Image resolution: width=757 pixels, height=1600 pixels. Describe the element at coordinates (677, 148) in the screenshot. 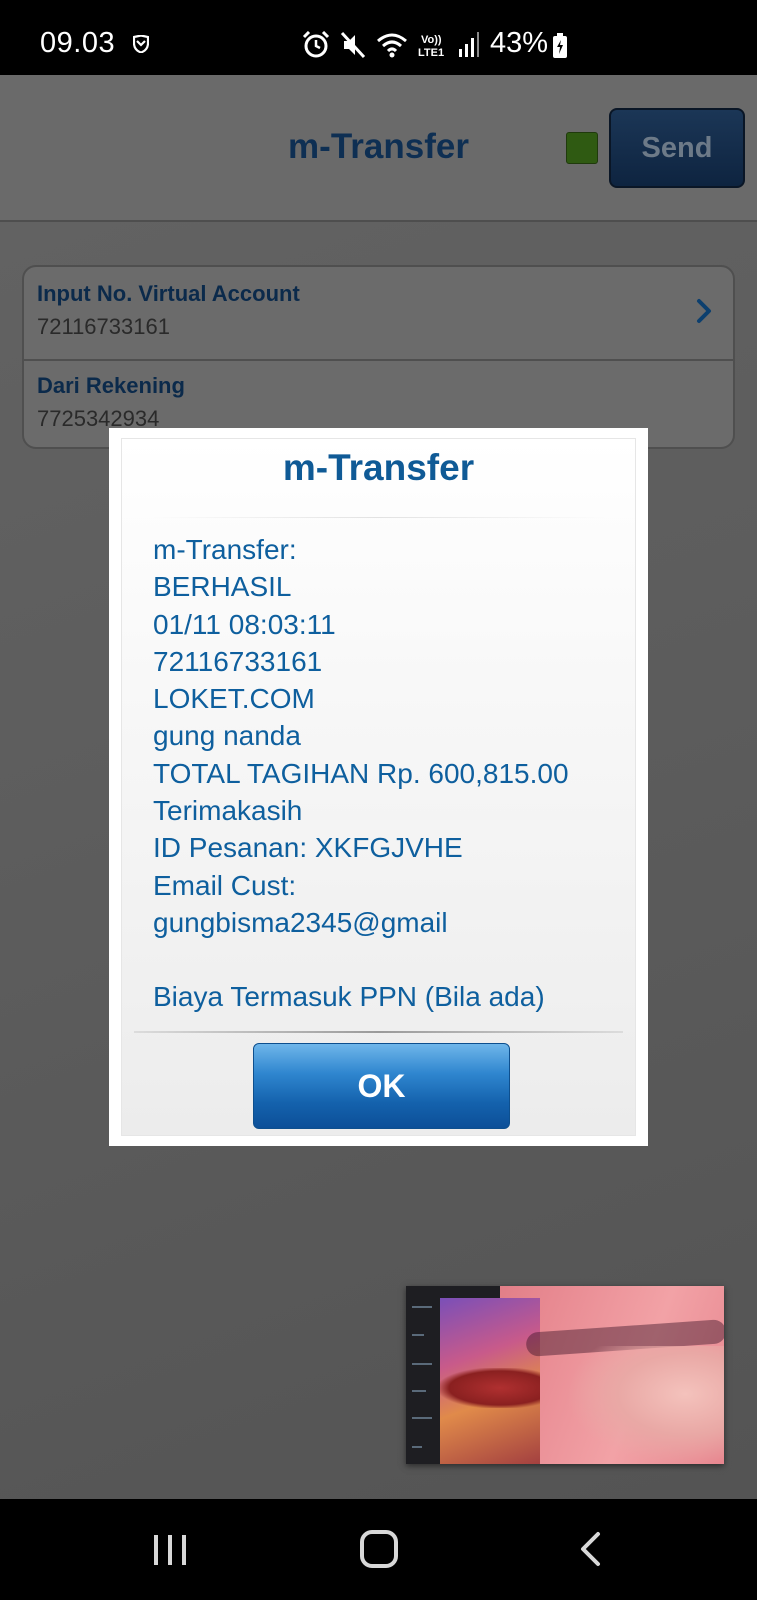

I see `send-button: Send` at that location.